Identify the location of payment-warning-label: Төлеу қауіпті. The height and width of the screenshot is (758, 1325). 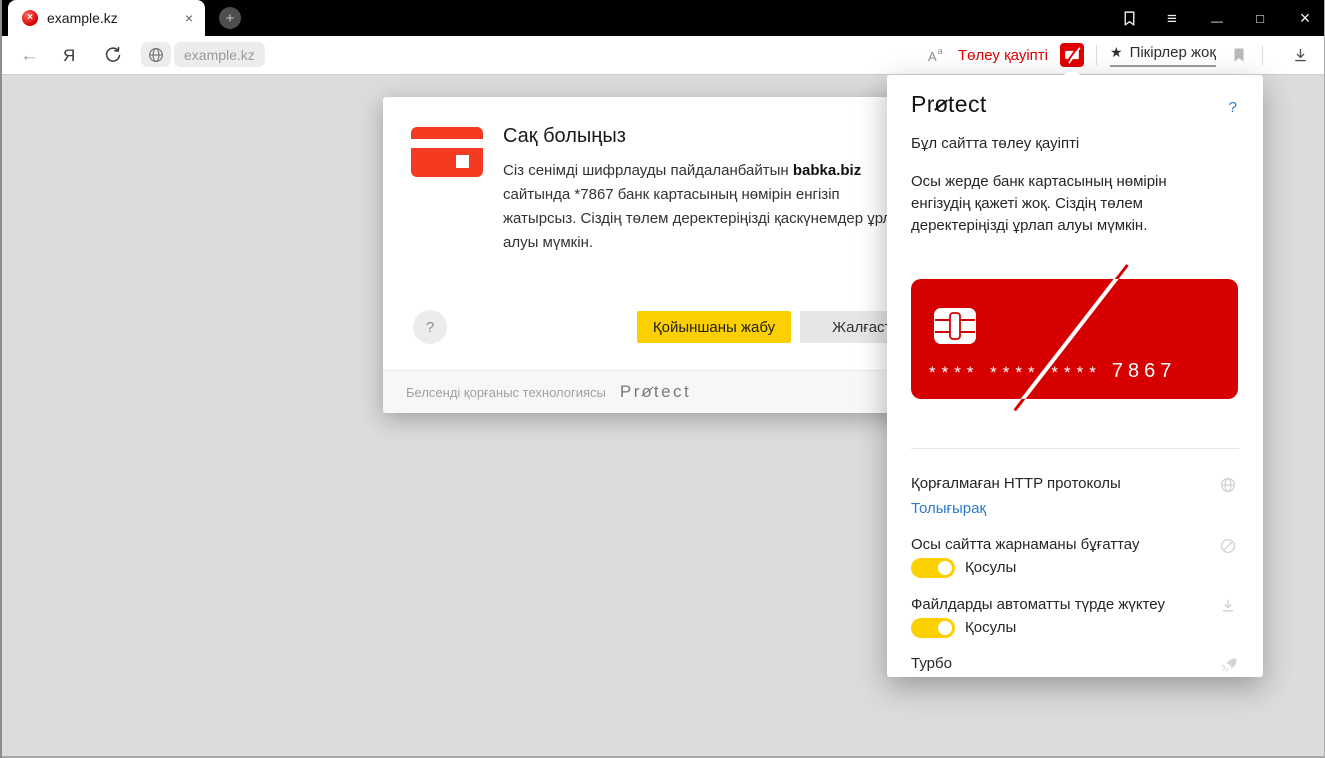
(1003, 55).